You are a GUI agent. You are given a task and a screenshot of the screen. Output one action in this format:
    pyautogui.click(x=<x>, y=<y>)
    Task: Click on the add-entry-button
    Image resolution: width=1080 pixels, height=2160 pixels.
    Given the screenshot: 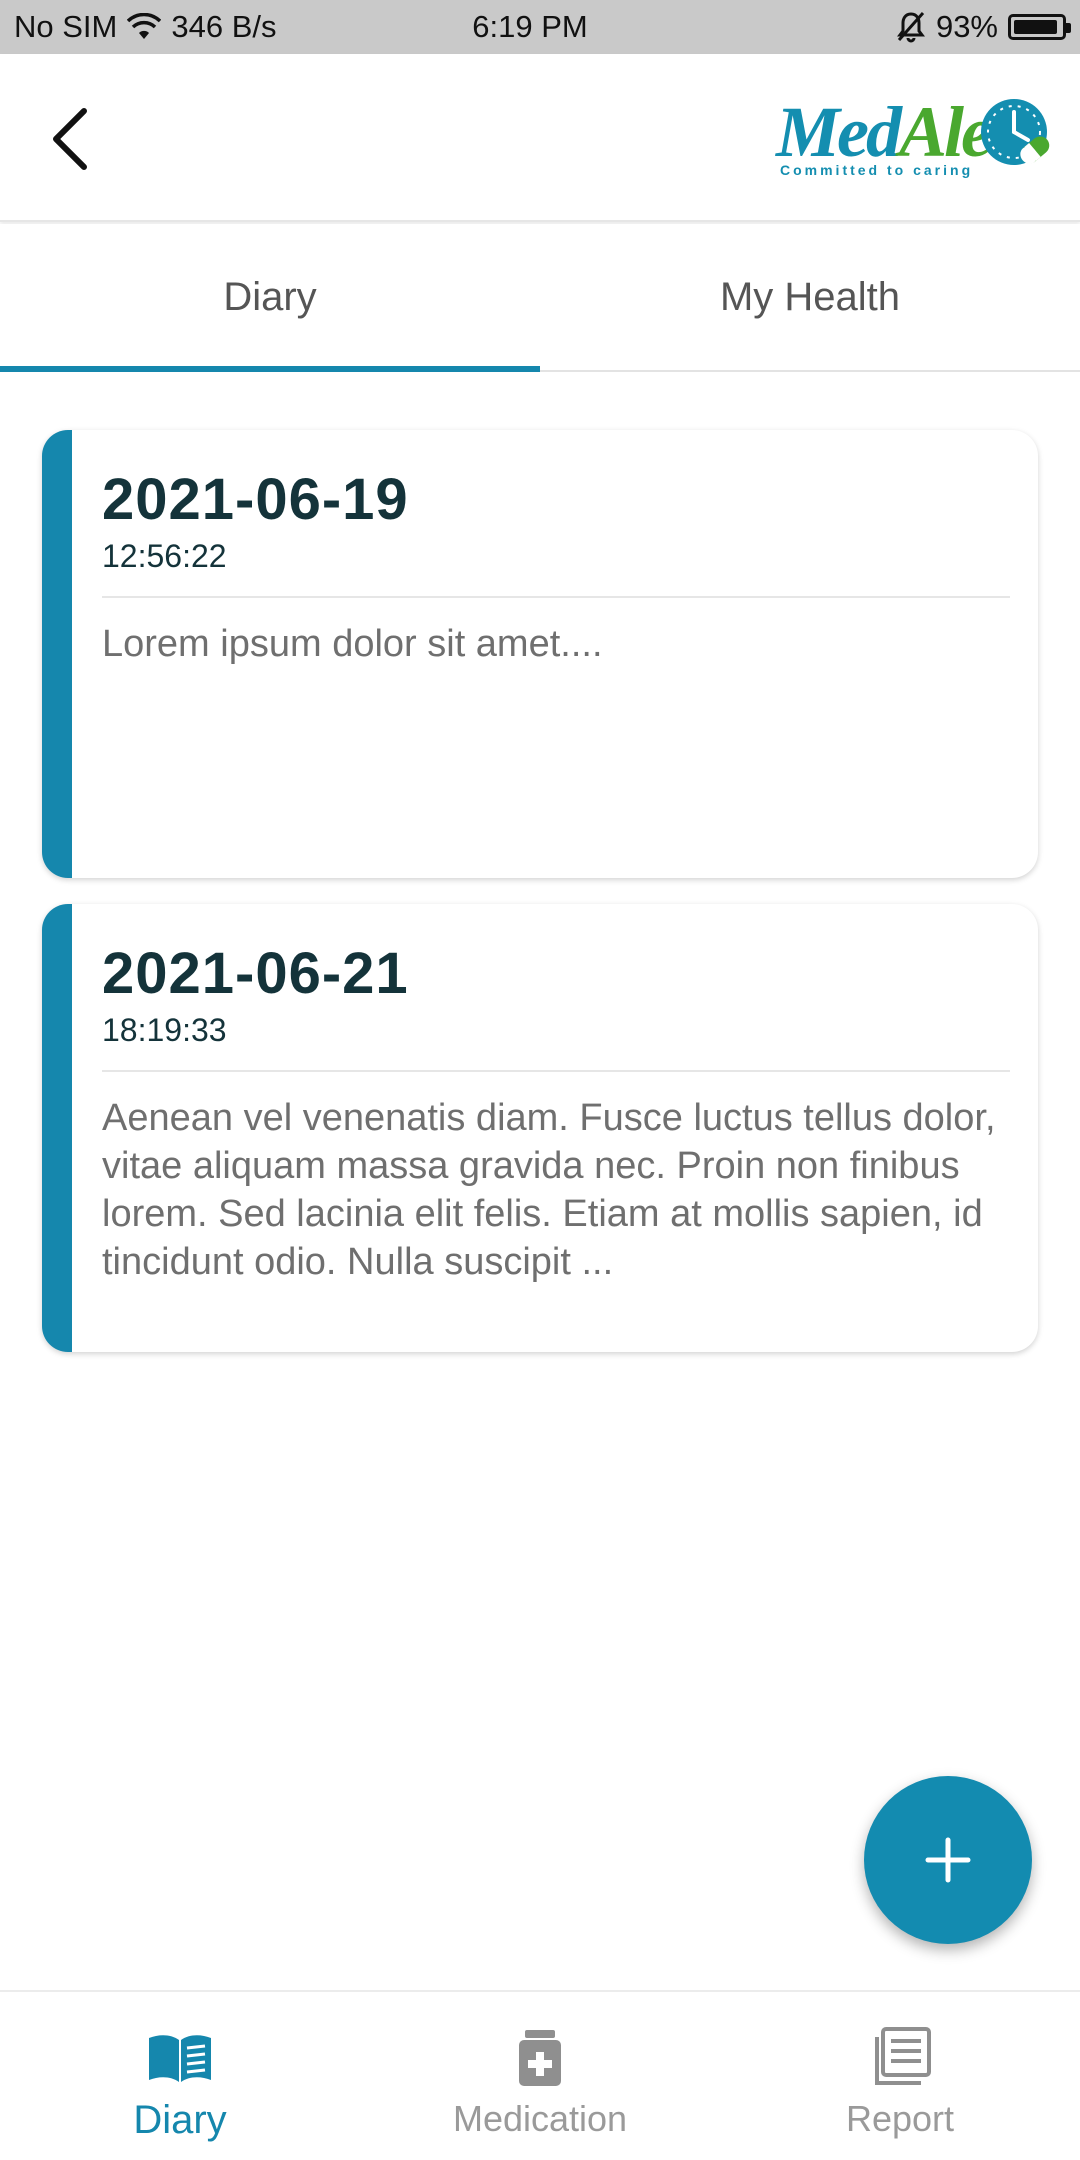 What is the action you would take?
    pyautogui.click(x=948, y=1860)
    